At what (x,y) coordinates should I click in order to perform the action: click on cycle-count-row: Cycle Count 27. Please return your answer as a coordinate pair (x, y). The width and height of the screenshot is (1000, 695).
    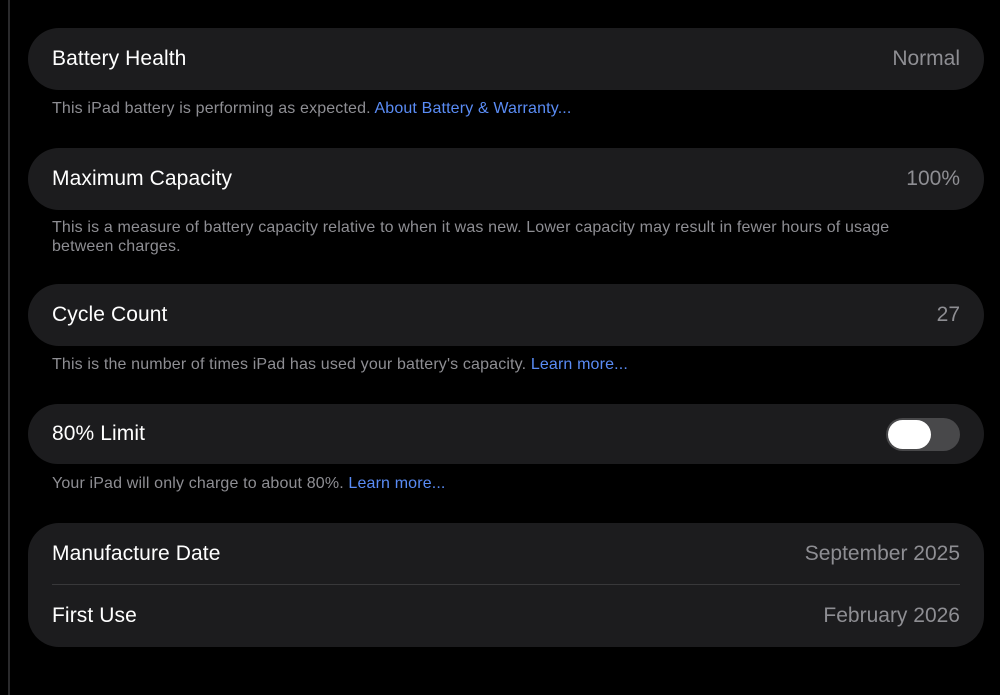
    Looking at the image, I should click on (506, 315).